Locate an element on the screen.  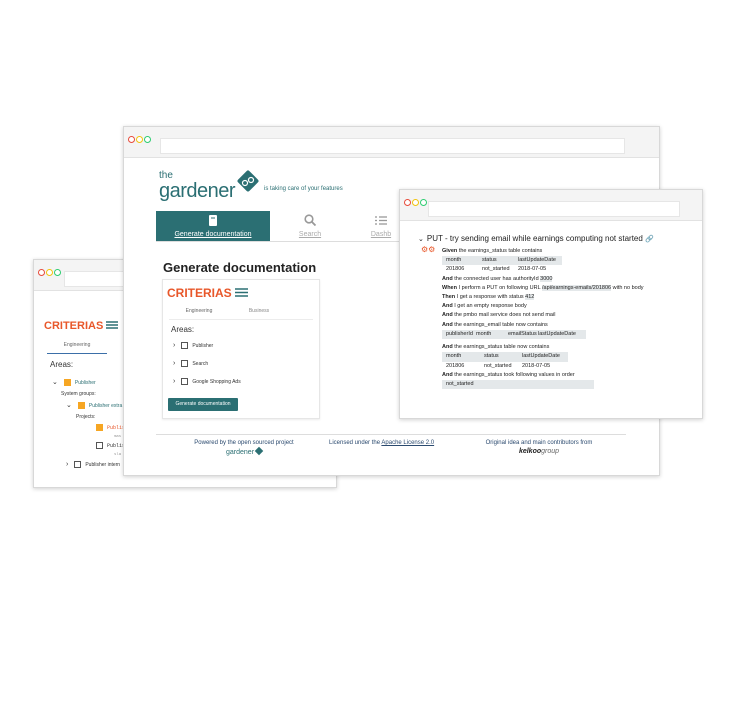
footer-license: Licensed under the Apache License 2.0 is located at coordinates (381, 443).